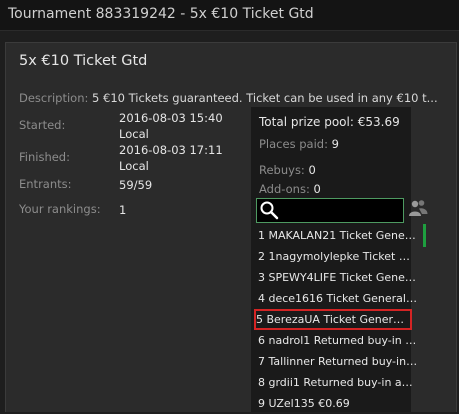 The width and height of the screenshot is (459, 414). Describe the element at coordinates (60, 209) in the screenshot. I see `rankings-label: Your rankings:` at that location.